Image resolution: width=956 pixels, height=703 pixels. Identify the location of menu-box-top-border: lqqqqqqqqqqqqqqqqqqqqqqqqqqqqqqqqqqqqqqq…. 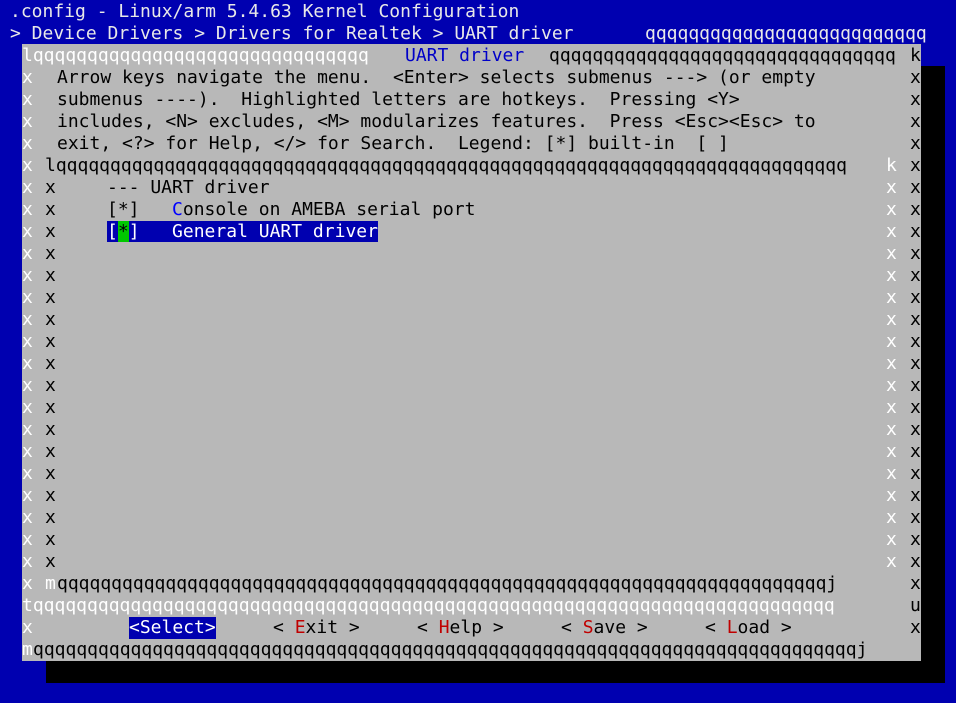
(446, 165).